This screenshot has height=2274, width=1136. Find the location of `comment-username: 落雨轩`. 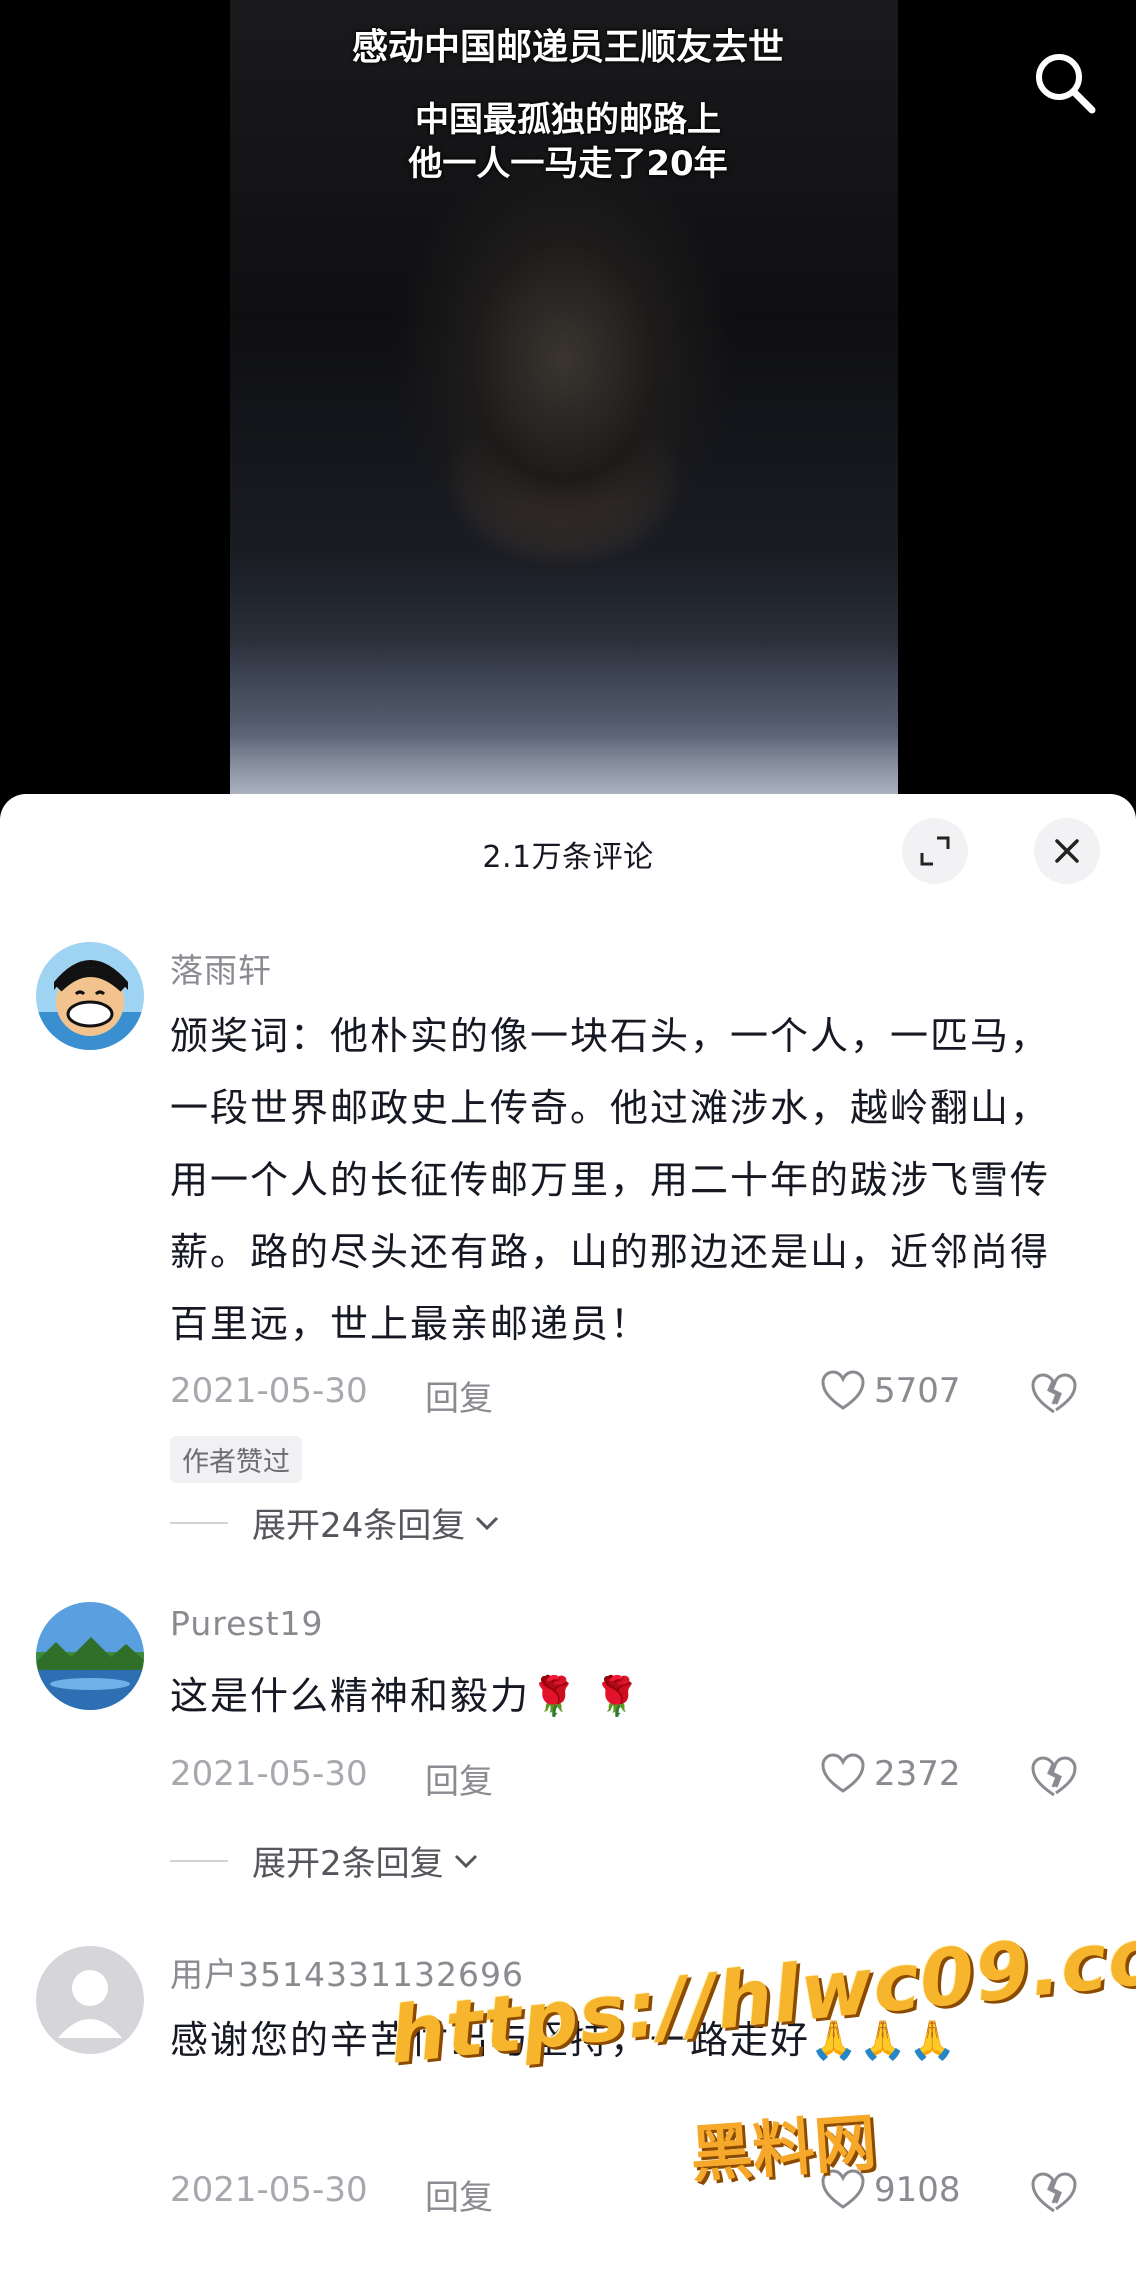

comment-username: 落雨轩 is located at coordinates (221, 968).